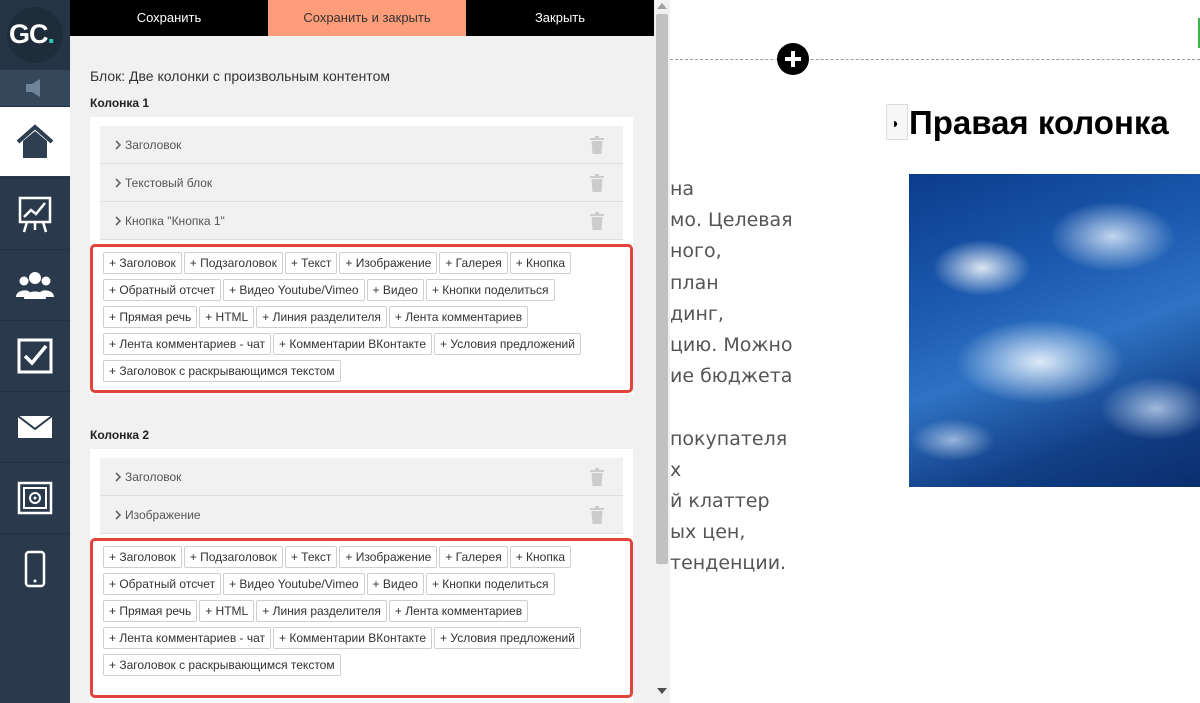  I want to click on column-2-title: Колонка 2, so click(120, 435).